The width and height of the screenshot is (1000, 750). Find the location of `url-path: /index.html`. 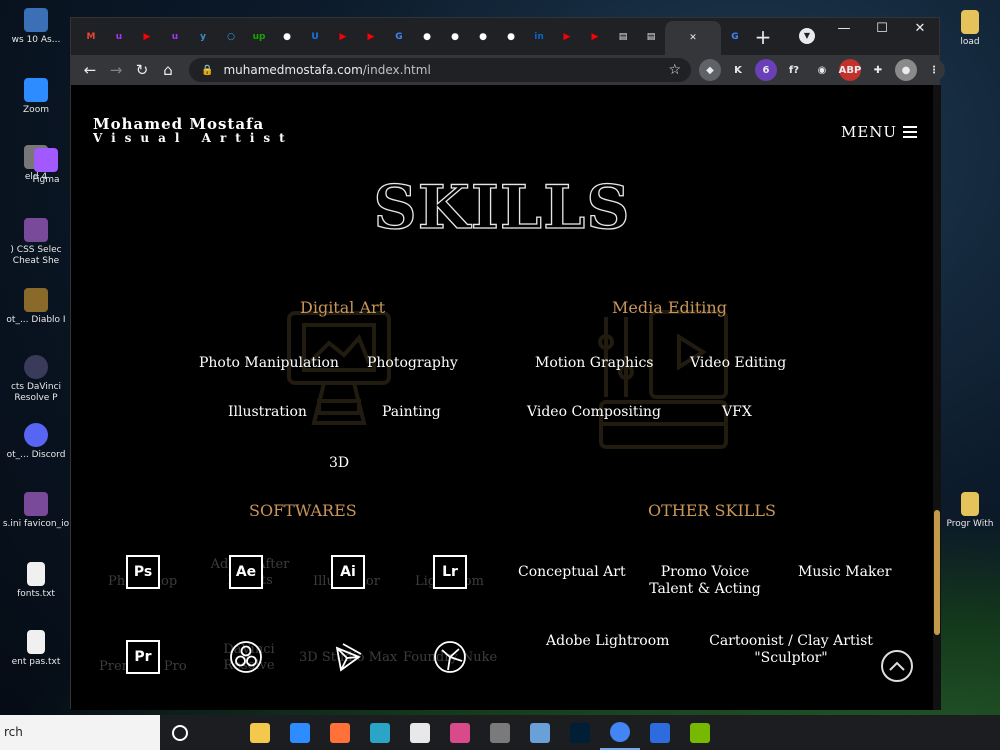

url-path: /index.html is located at coordinates (396, 70).